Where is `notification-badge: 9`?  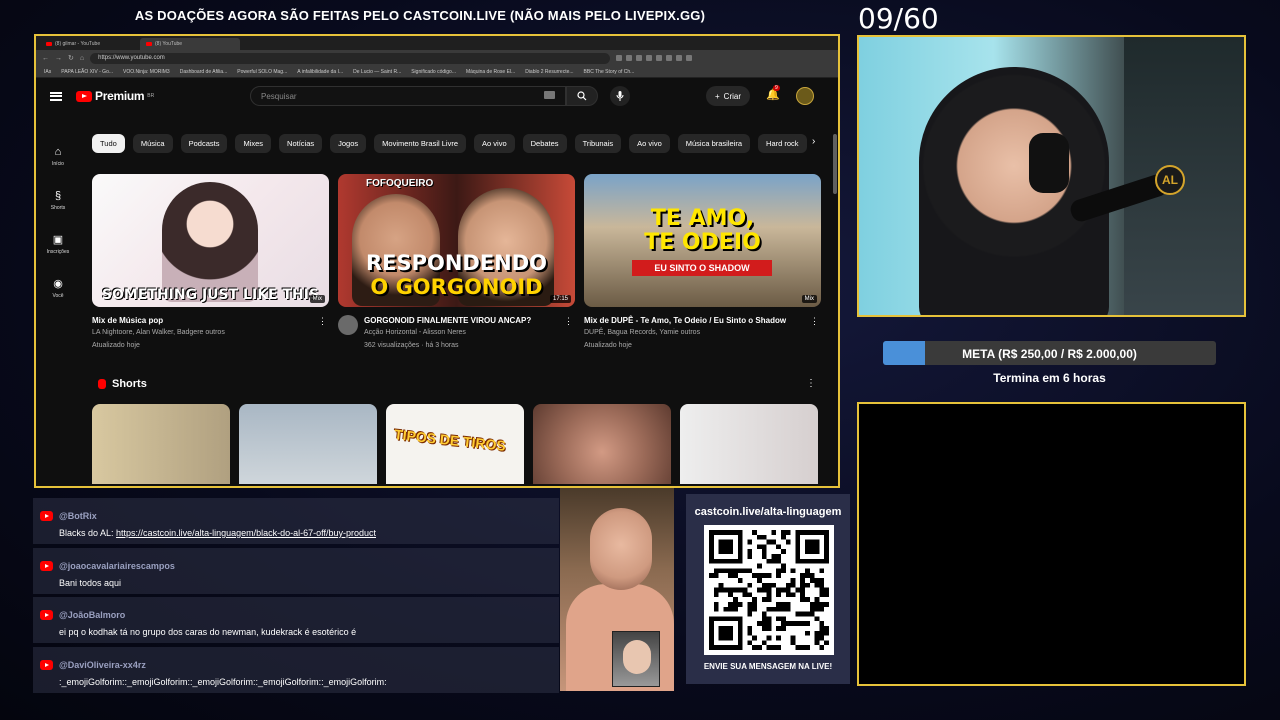 notification-badge: 9 is located at coordinates (776, 88).